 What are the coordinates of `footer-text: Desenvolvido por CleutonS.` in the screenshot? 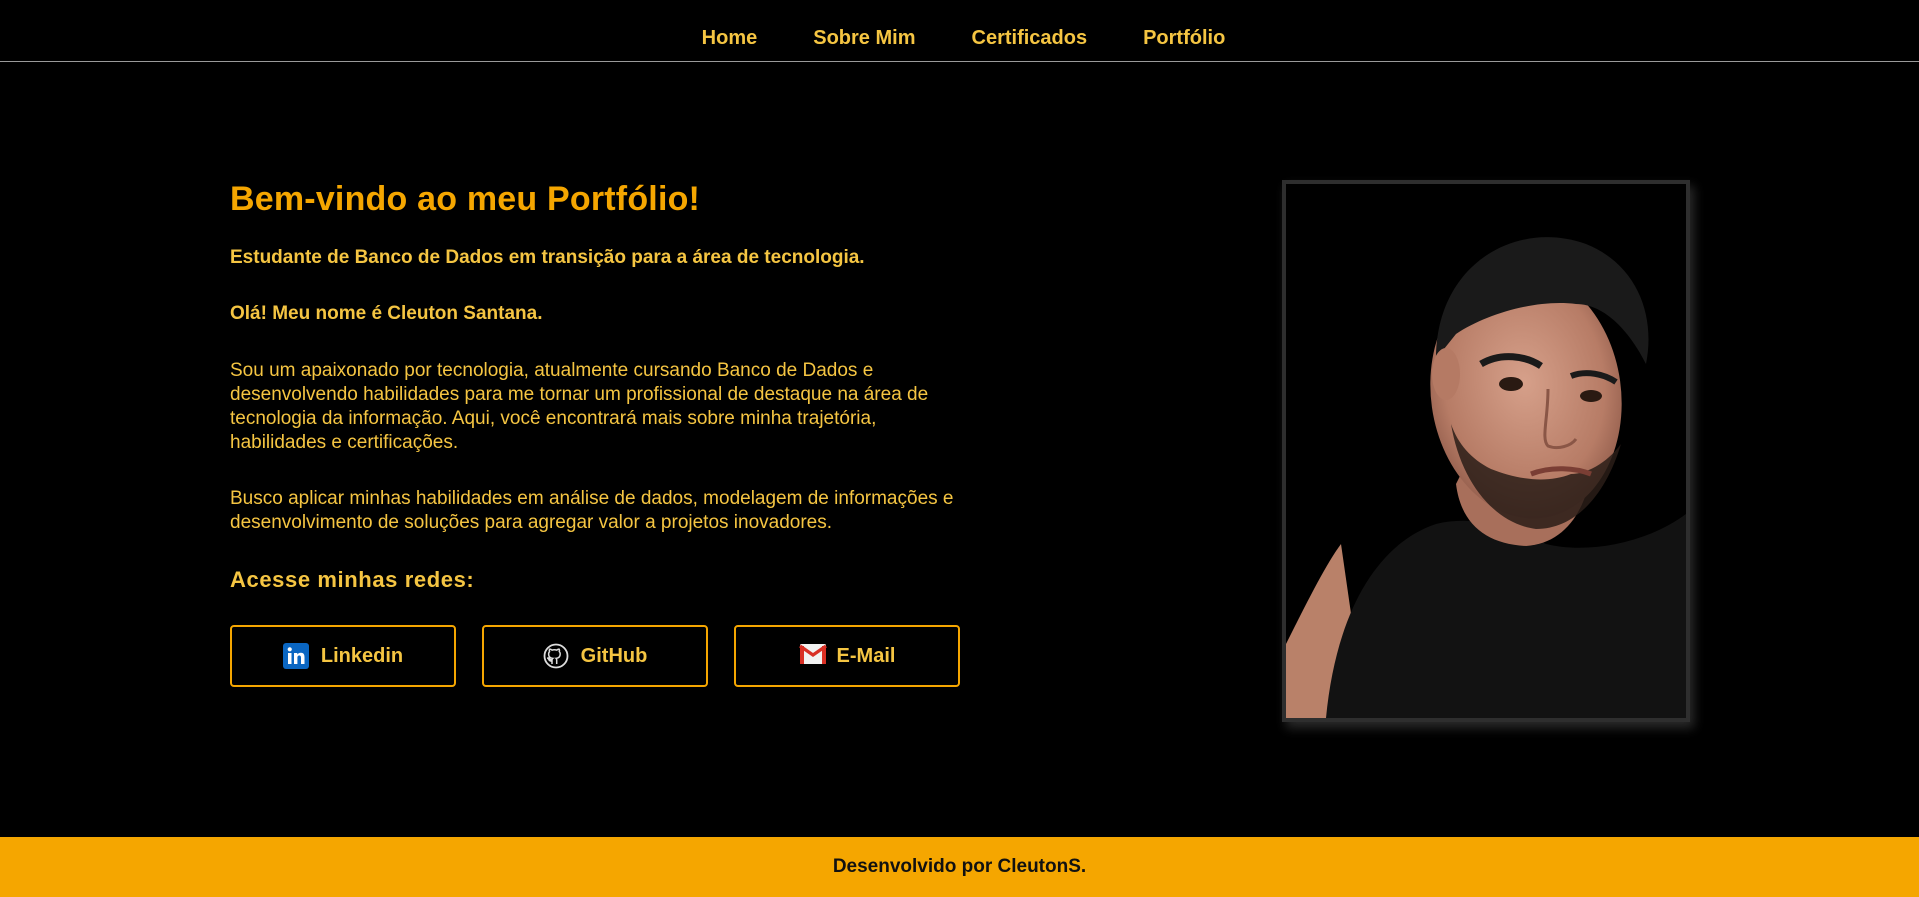 It's located at (959, 866).